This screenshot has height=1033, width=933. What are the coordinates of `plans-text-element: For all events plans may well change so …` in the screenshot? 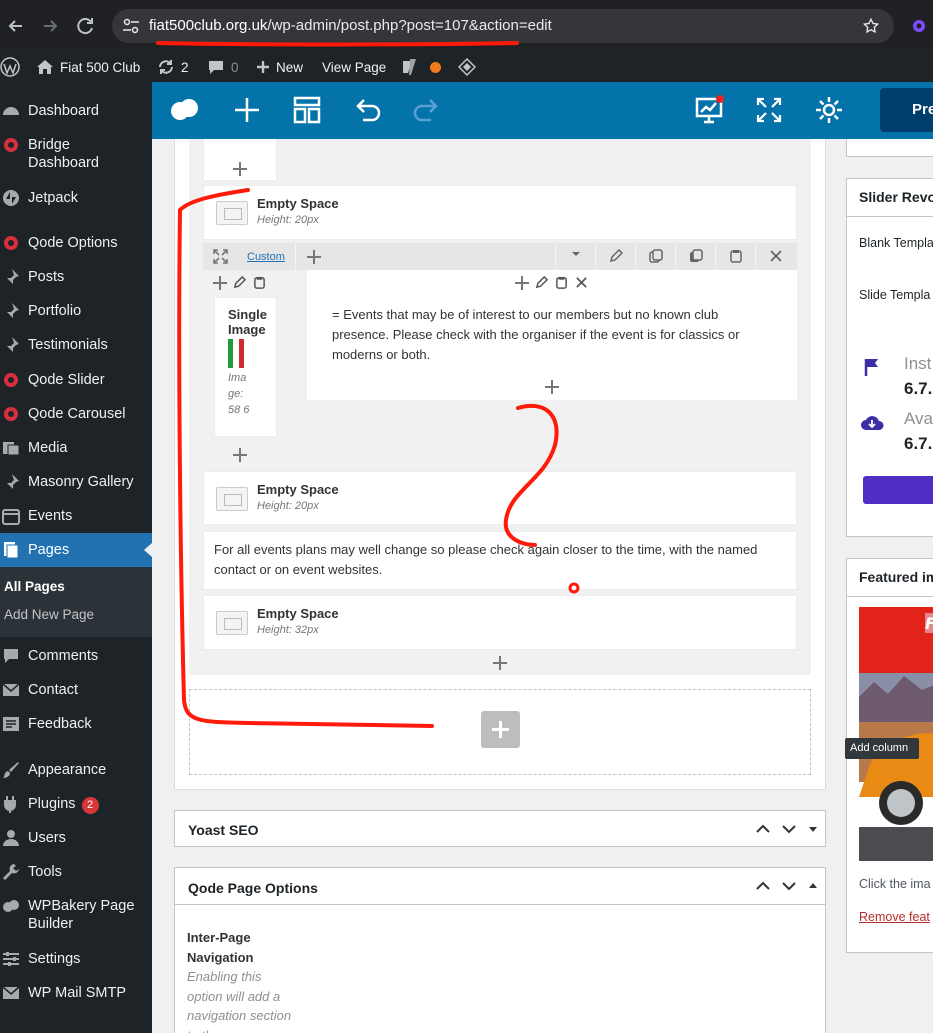 It's located at (500, 560).